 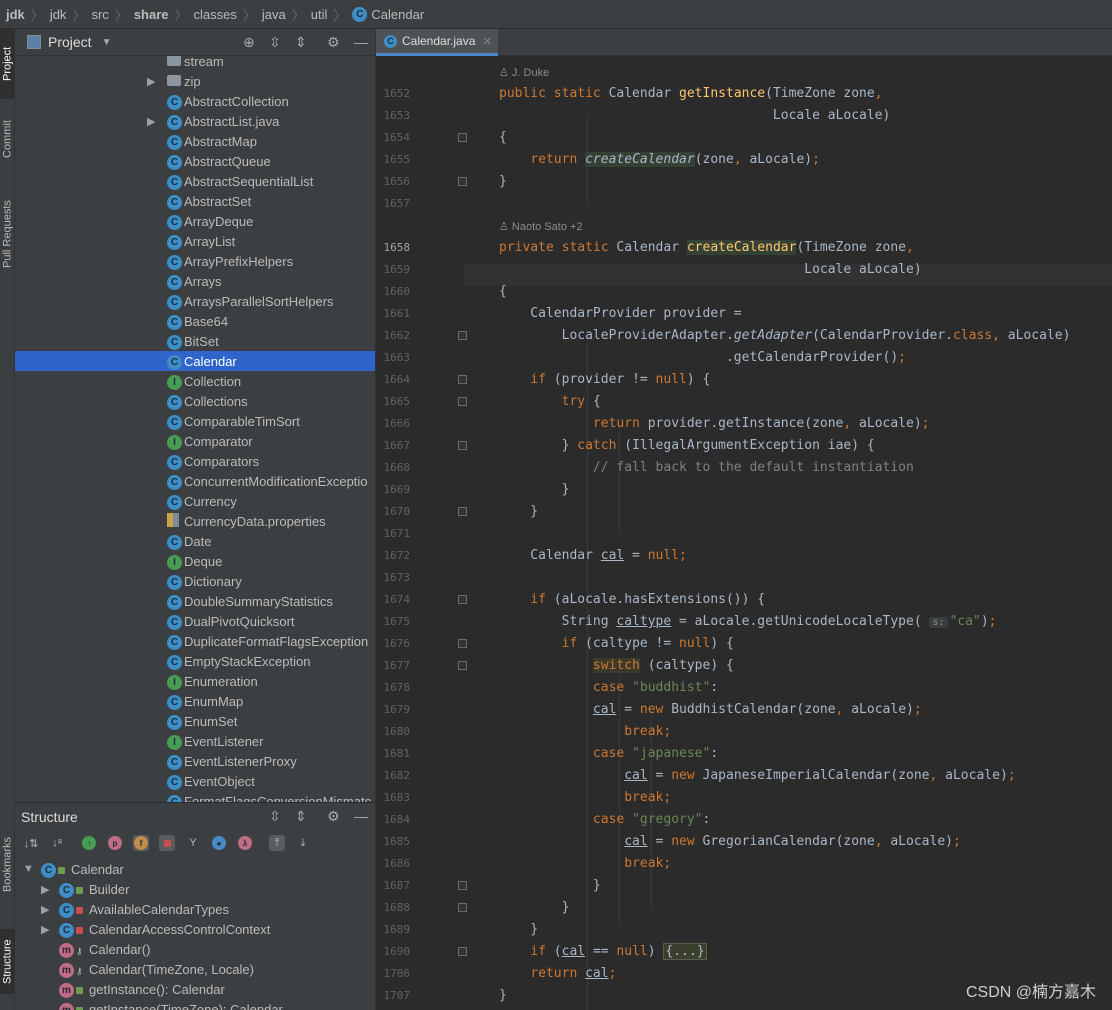 I want to click on project-tree-item: I Deque, so click(x=195, y=561).